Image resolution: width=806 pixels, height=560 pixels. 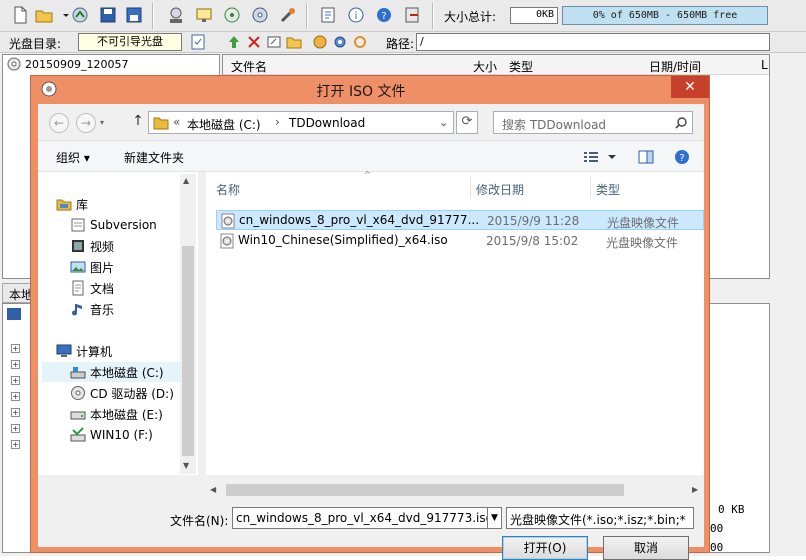 I want to click on back-button: ←, so click(x=59, y=123).